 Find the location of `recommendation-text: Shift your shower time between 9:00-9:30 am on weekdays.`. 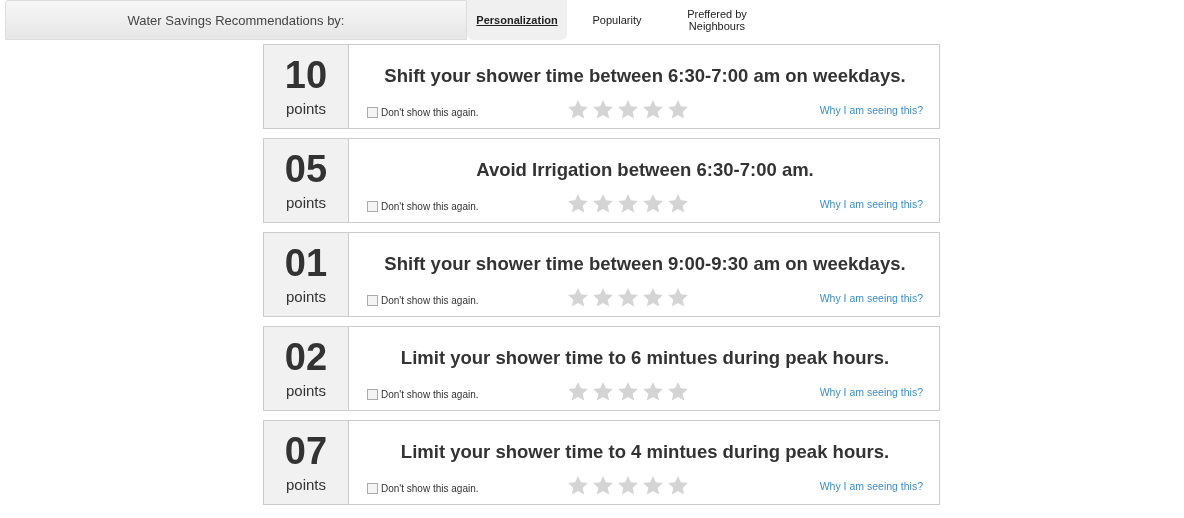

recommendation-text: Shift your shower time between 9:00-9:30 am on weekdays. is located at coordinates (645, 264).